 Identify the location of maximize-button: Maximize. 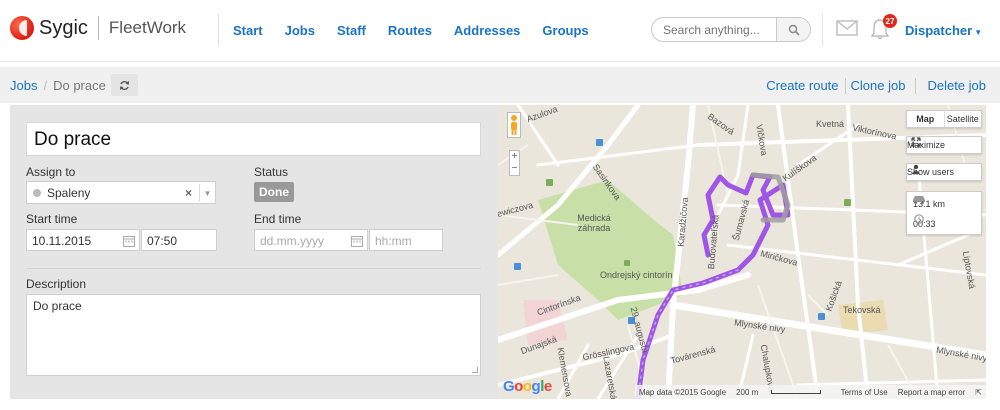
(944, 145).